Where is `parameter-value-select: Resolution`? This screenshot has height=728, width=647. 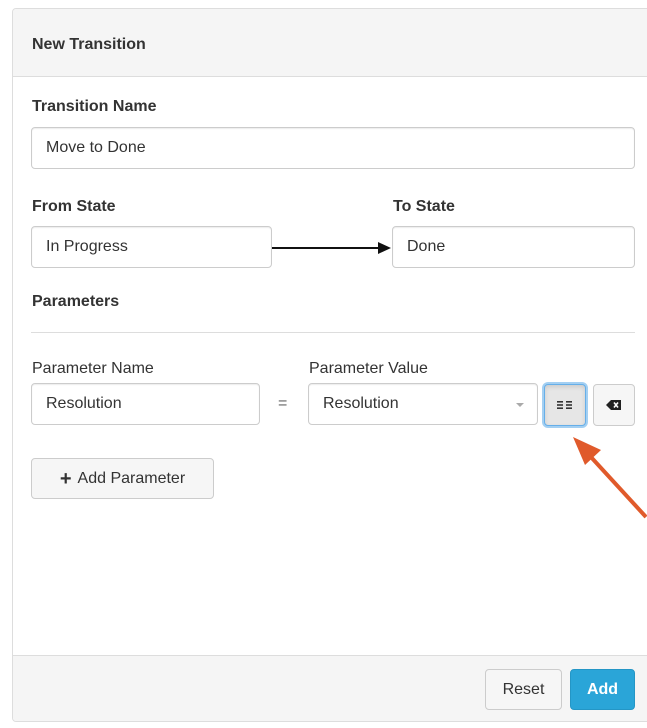 parameter-value-select: Resolution is located at coordinates (423, 404).